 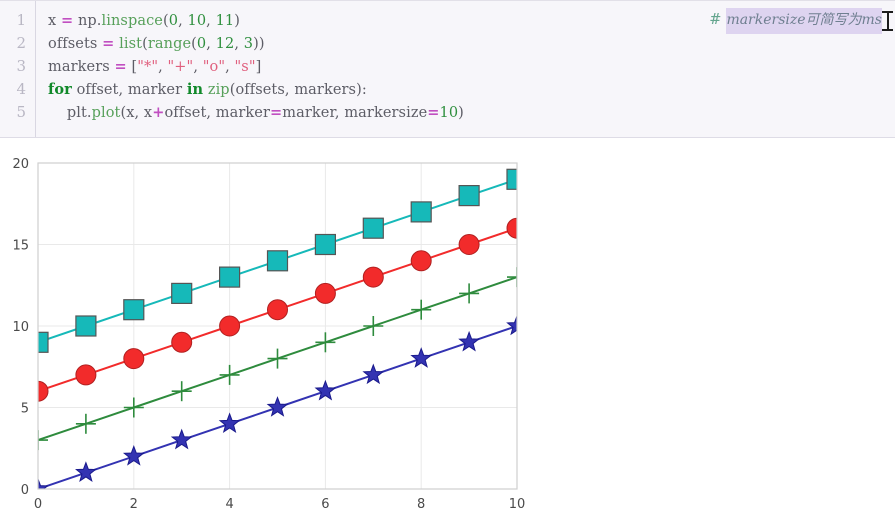 I want to click on token-num: 11, so click(x=225, y=21).